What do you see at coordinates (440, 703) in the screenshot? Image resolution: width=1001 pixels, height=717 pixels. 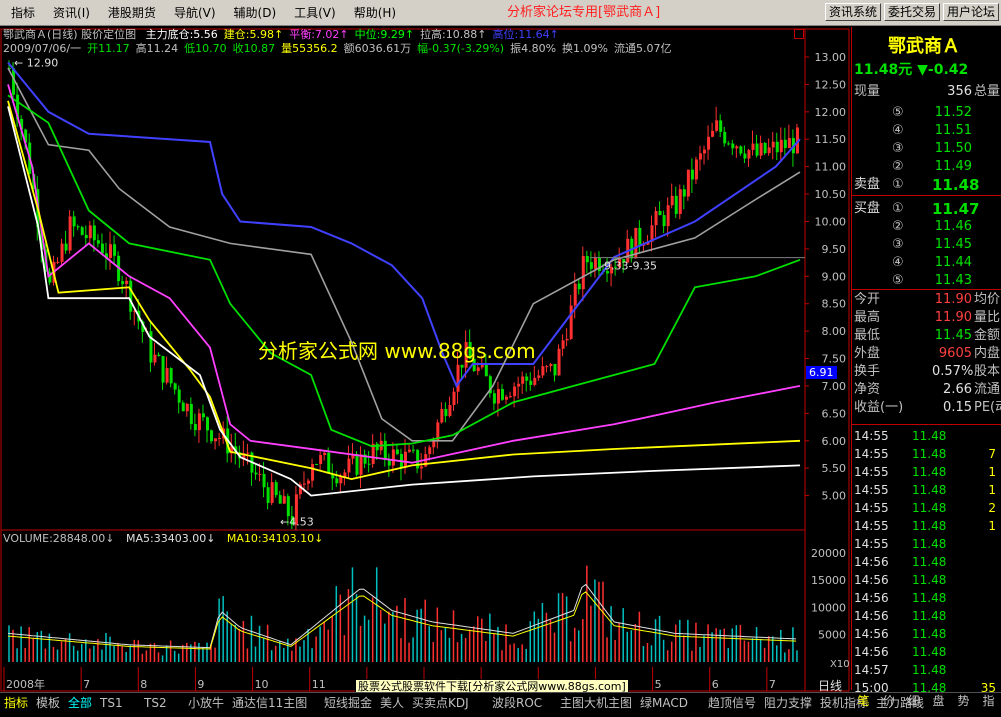 I see `bottom-tab-9: 买卖点KDJ` at bounding box center [440, 703].